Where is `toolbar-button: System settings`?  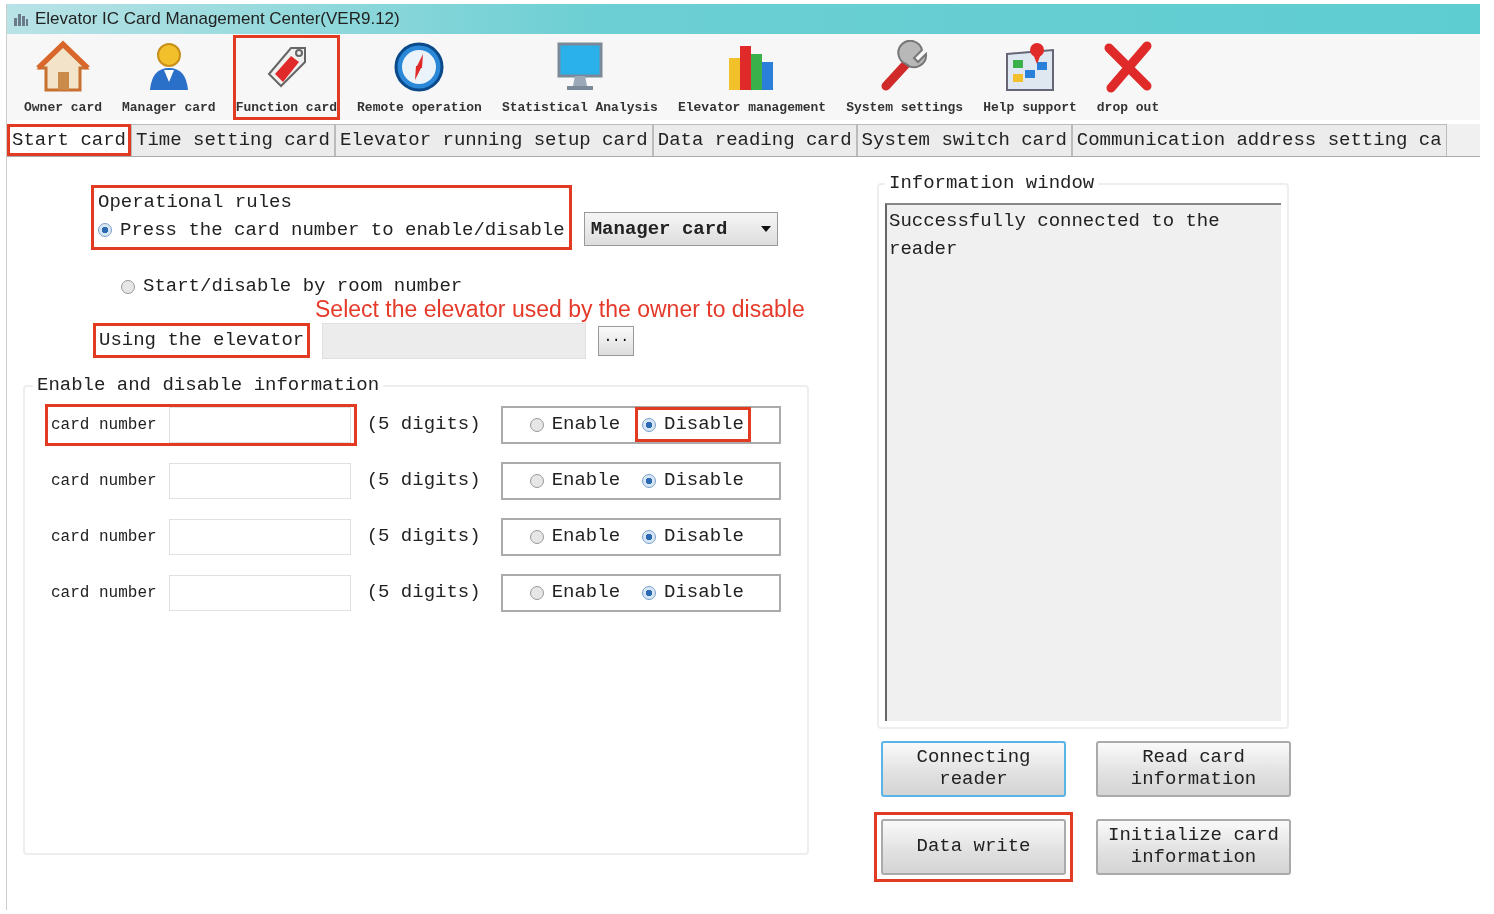
toolbar-button: System settings is located at coordinates (905, 77).